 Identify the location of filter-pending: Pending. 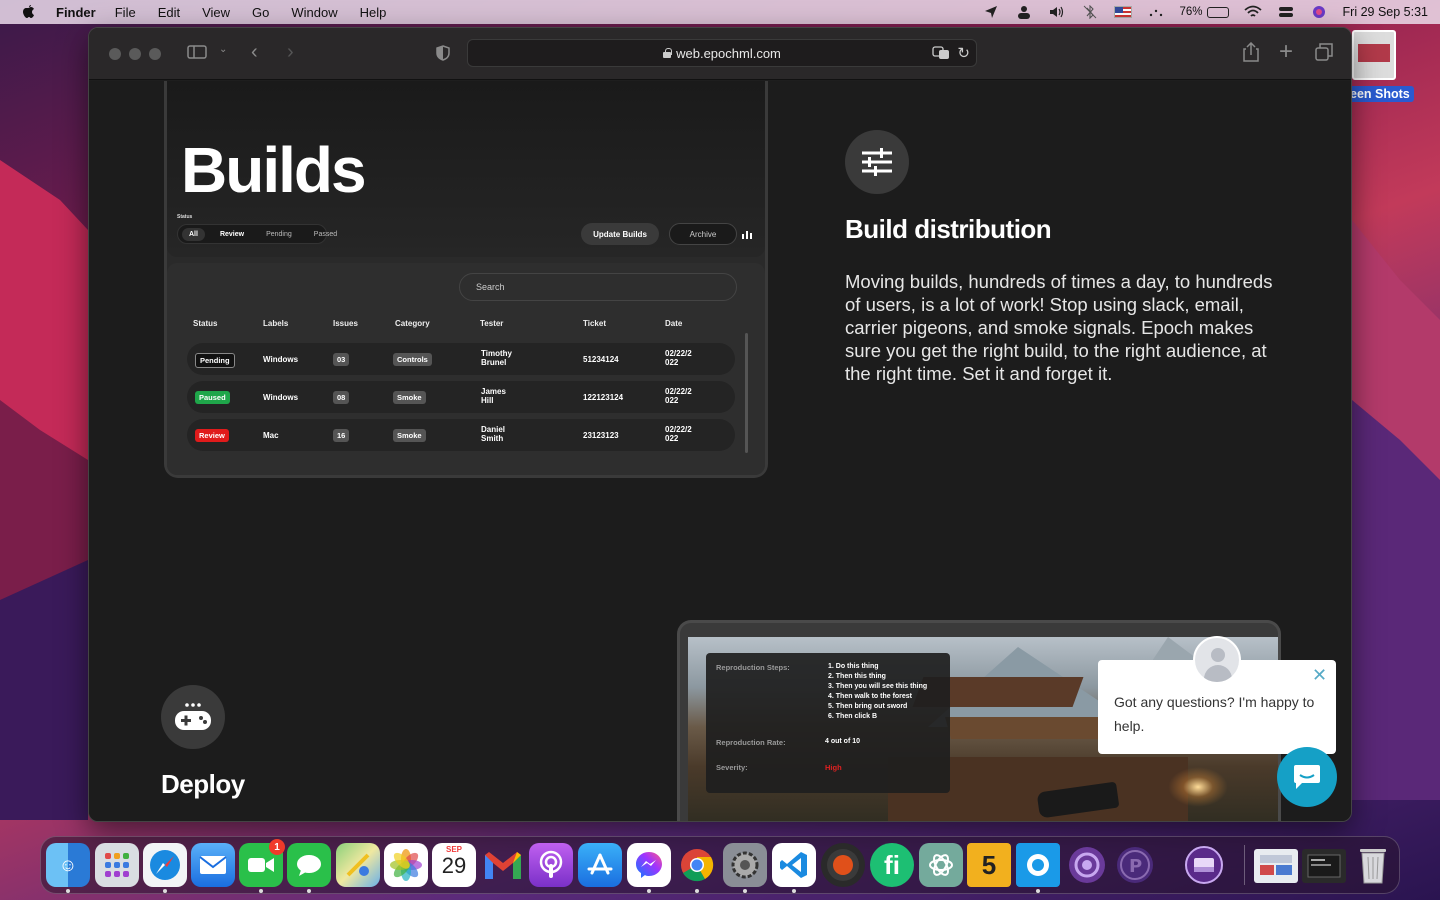
(279, 234).